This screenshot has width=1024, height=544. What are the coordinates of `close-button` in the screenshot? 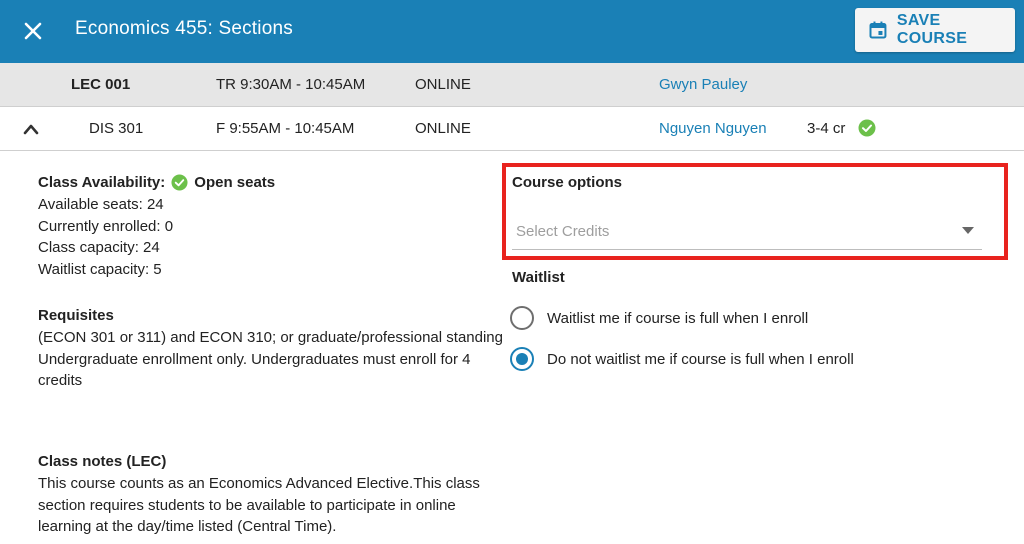 It's located at (33, 31).